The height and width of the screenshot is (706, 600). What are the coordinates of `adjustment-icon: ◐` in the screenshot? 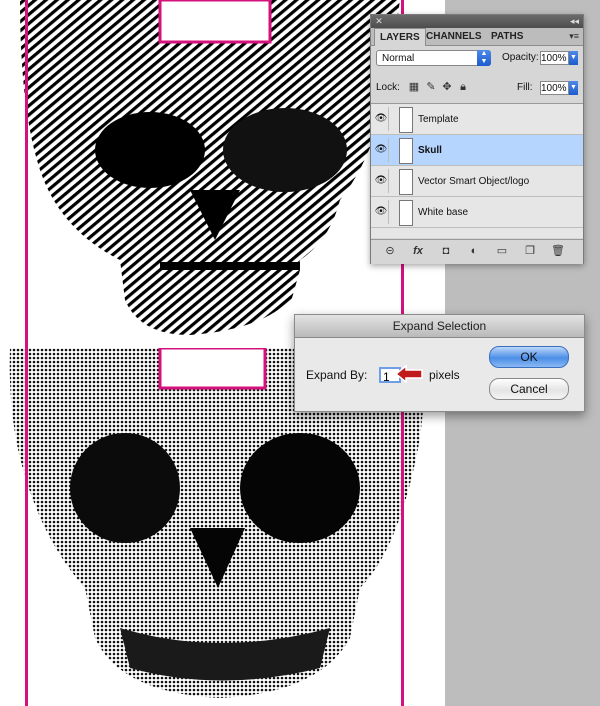 It's located at (474, 251).